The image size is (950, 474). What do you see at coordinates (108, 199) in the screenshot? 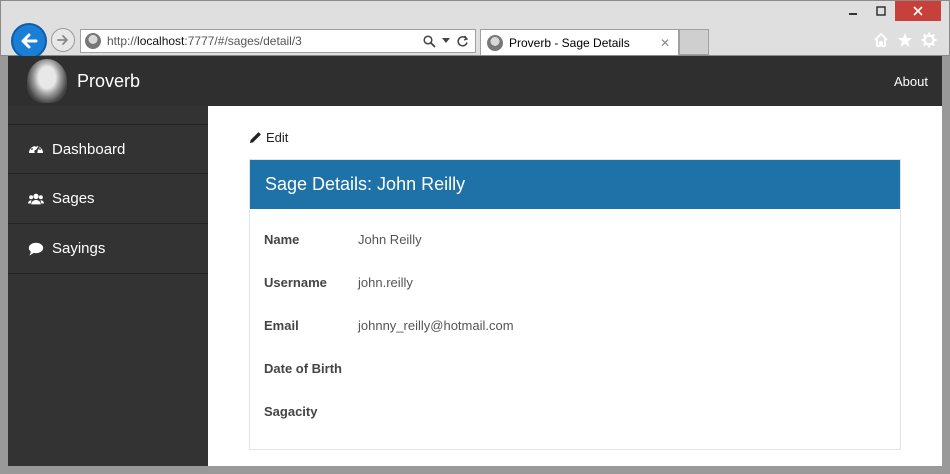
I see `sidebar-item-sages: Sages` at bounding box center [108, 199].